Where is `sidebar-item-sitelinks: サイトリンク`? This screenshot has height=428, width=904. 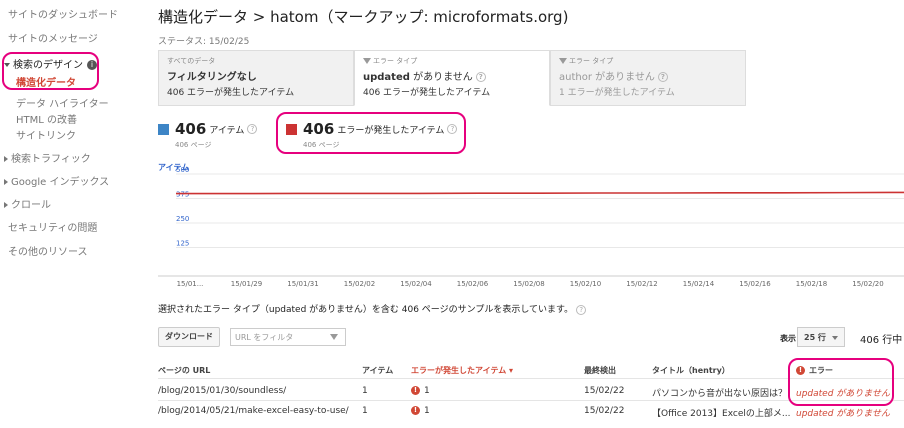 sidebar-item-sitelinks: サイトリンク is located at coordinates (46, 134).